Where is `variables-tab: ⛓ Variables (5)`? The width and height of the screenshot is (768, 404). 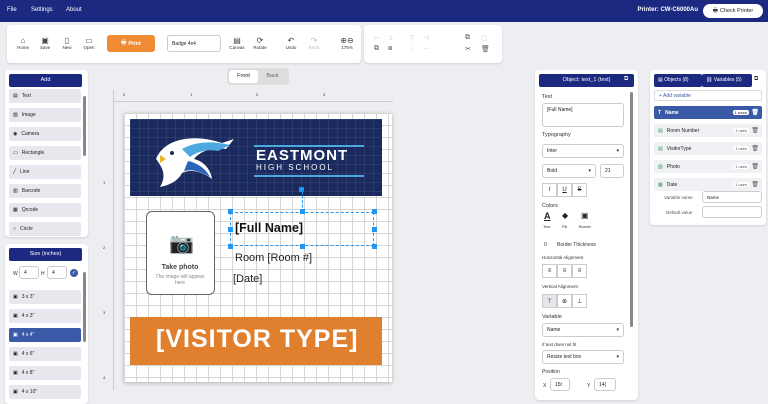
variables-tab: ⛓ Variables (5) is located at coordinates (727, 80).